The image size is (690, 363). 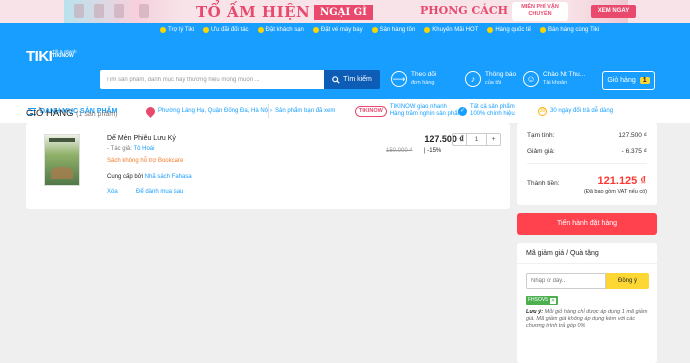 What do you see at coordinates (163, 30) in the screenshot?
I see `assistant-icon` at bounding box center [163, 30].